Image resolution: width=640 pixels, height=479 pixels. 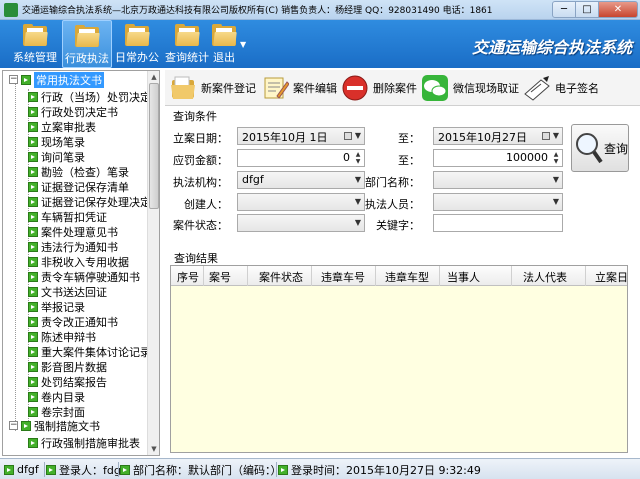 What do you see at coordinates (470, 88) in the screenshot?
I see `wechat-evidence-button: 微信现场取证` at bounding box center [470, 88].